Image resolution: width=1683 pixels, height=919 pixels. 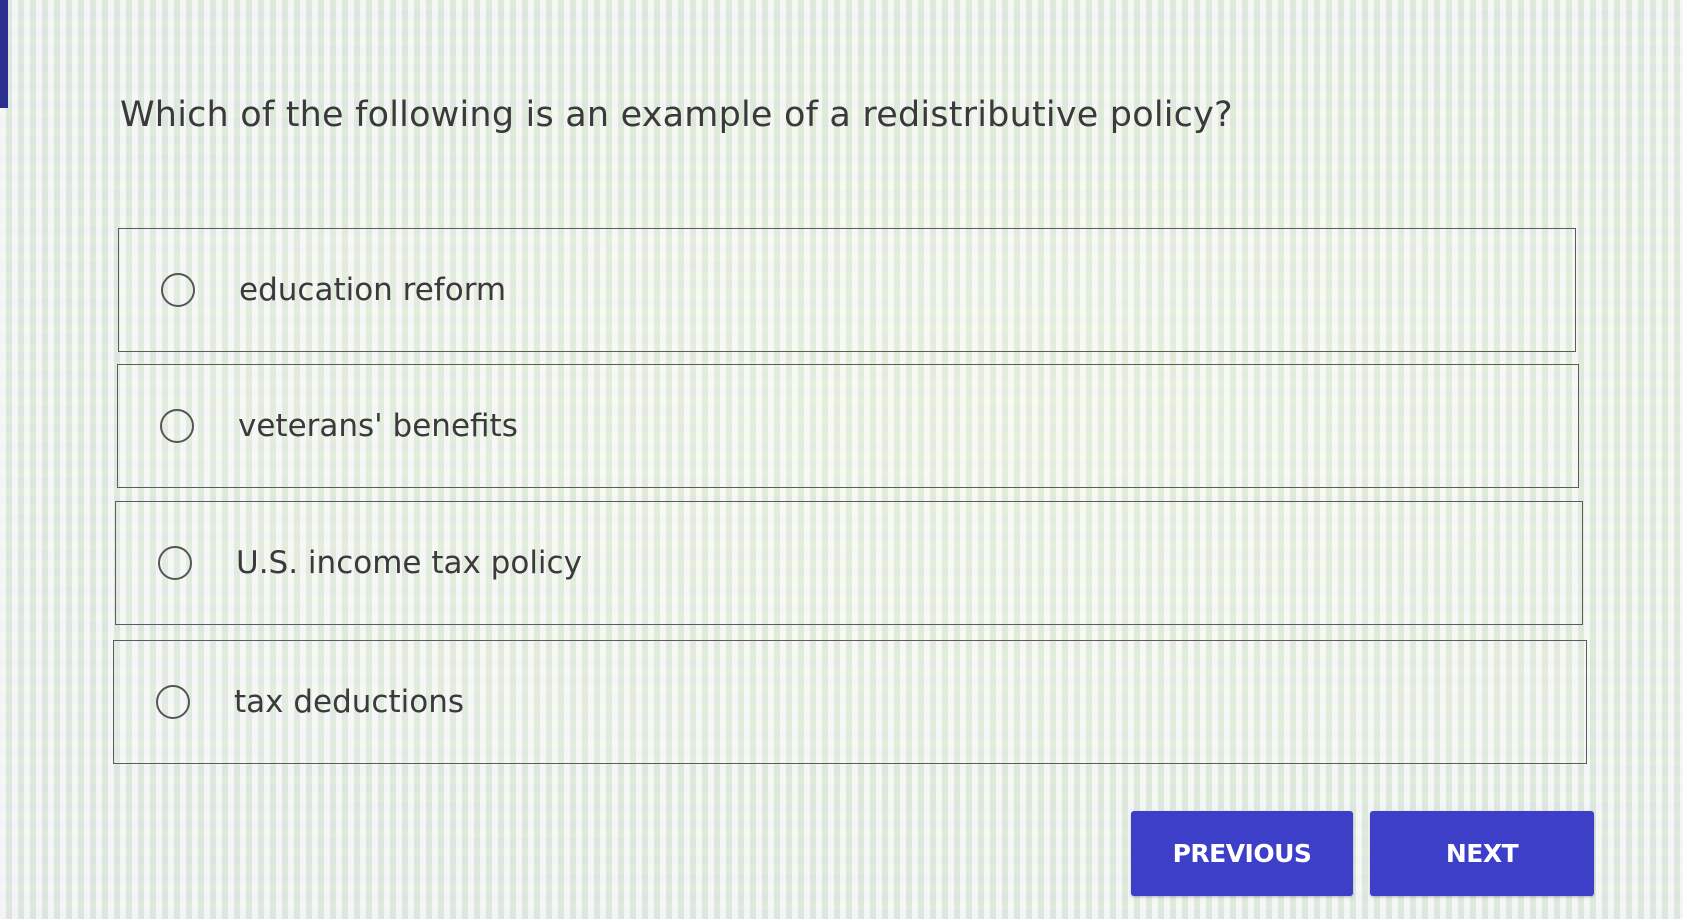 What do you see at coordinates (847, 290) in the screenshot?
I see `answer-option: education reform` at bounding box center [847, 290].